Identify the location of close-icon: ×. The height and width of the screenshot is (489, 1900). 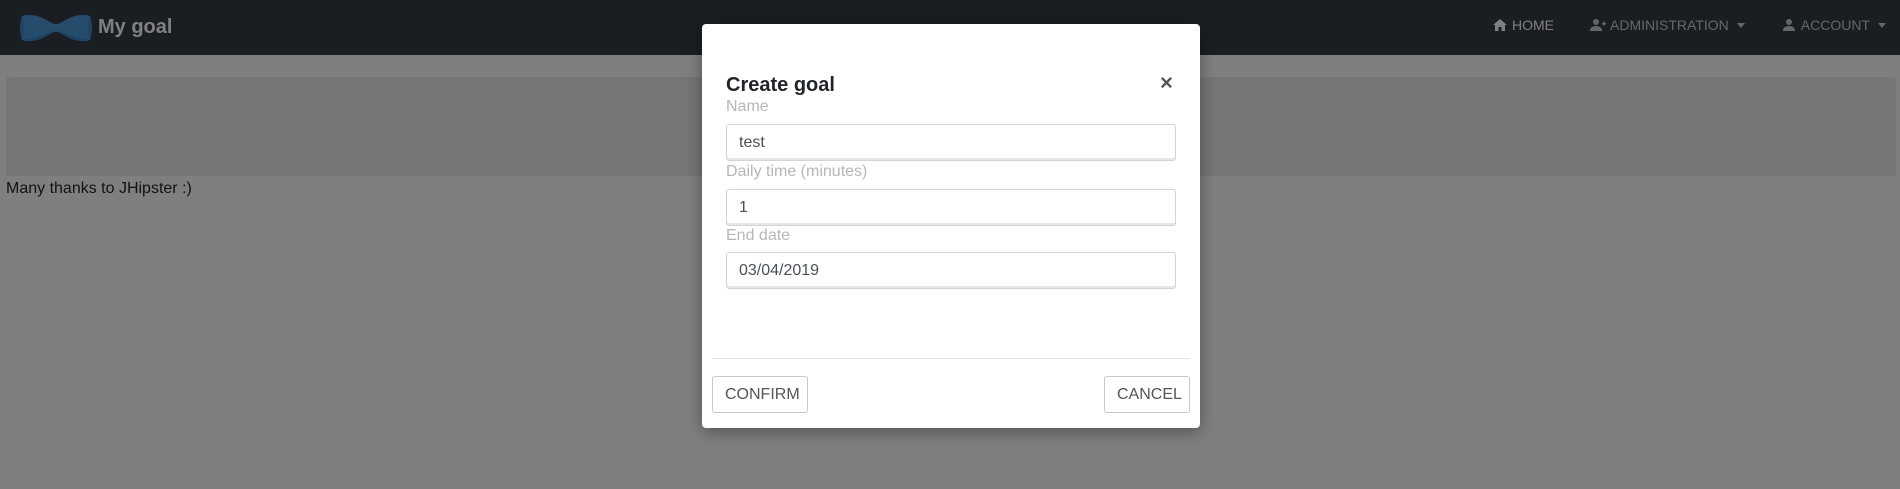
(1166, 83).